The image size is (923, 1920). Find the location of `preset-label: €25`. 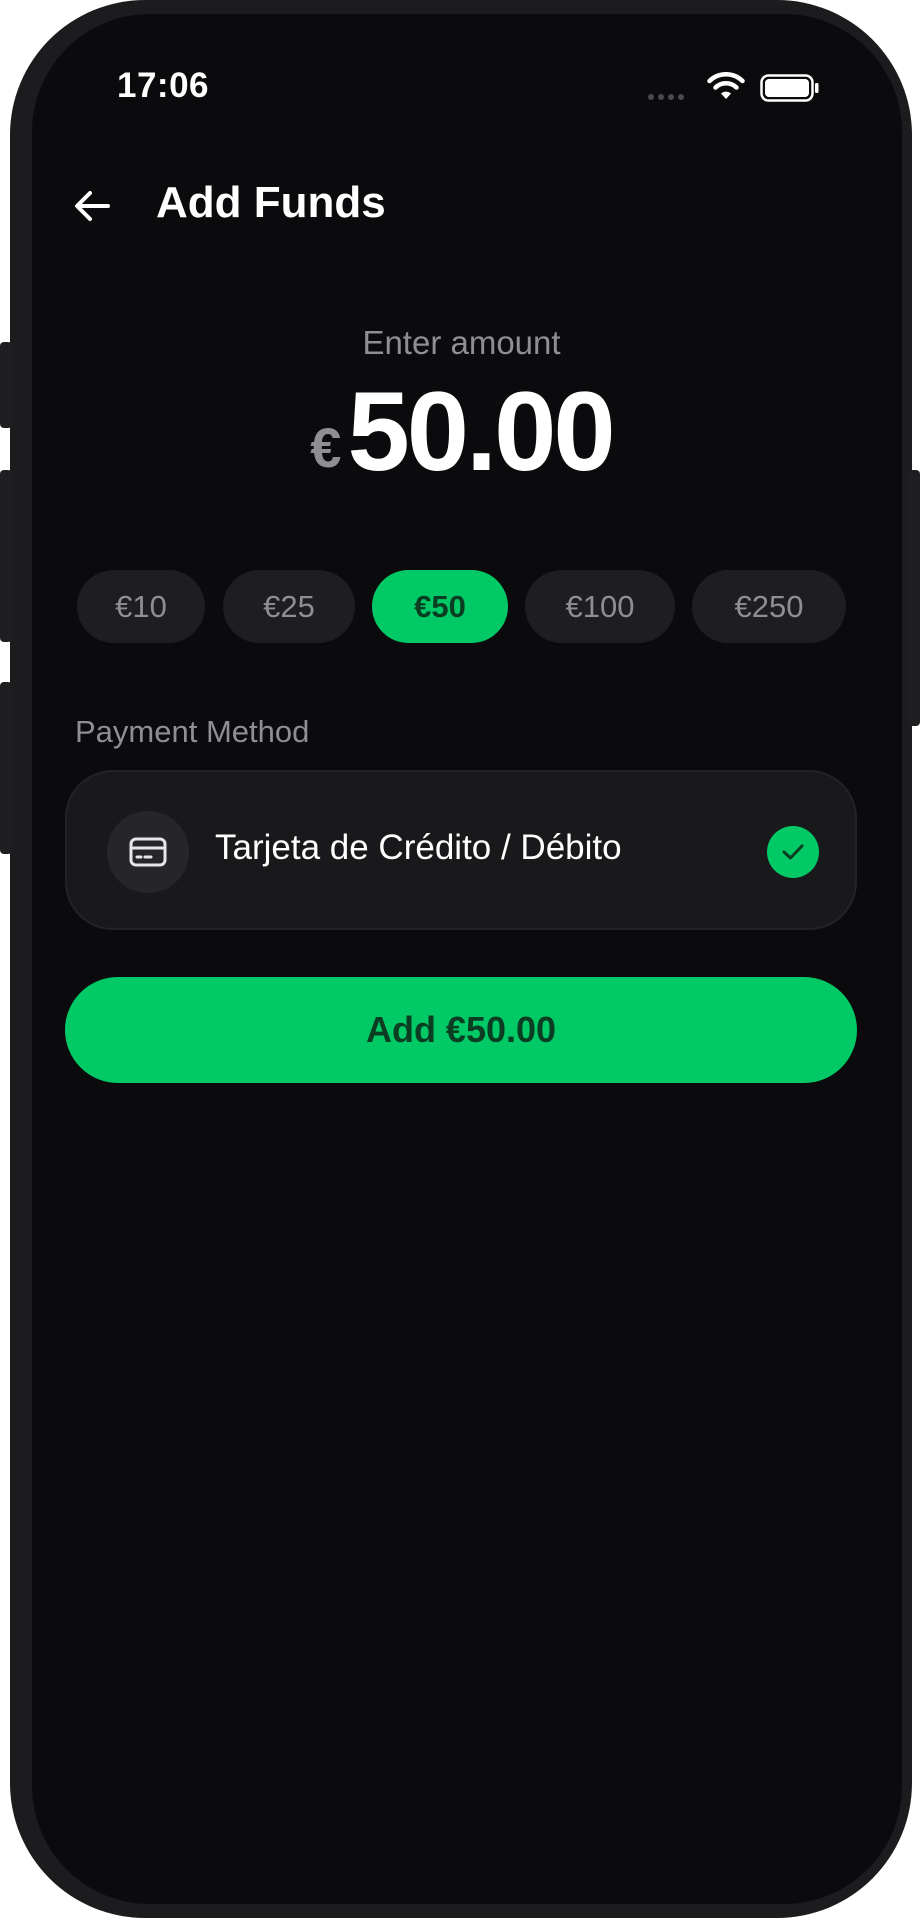

preset-label: €25 is located at coordinates (289, 606).